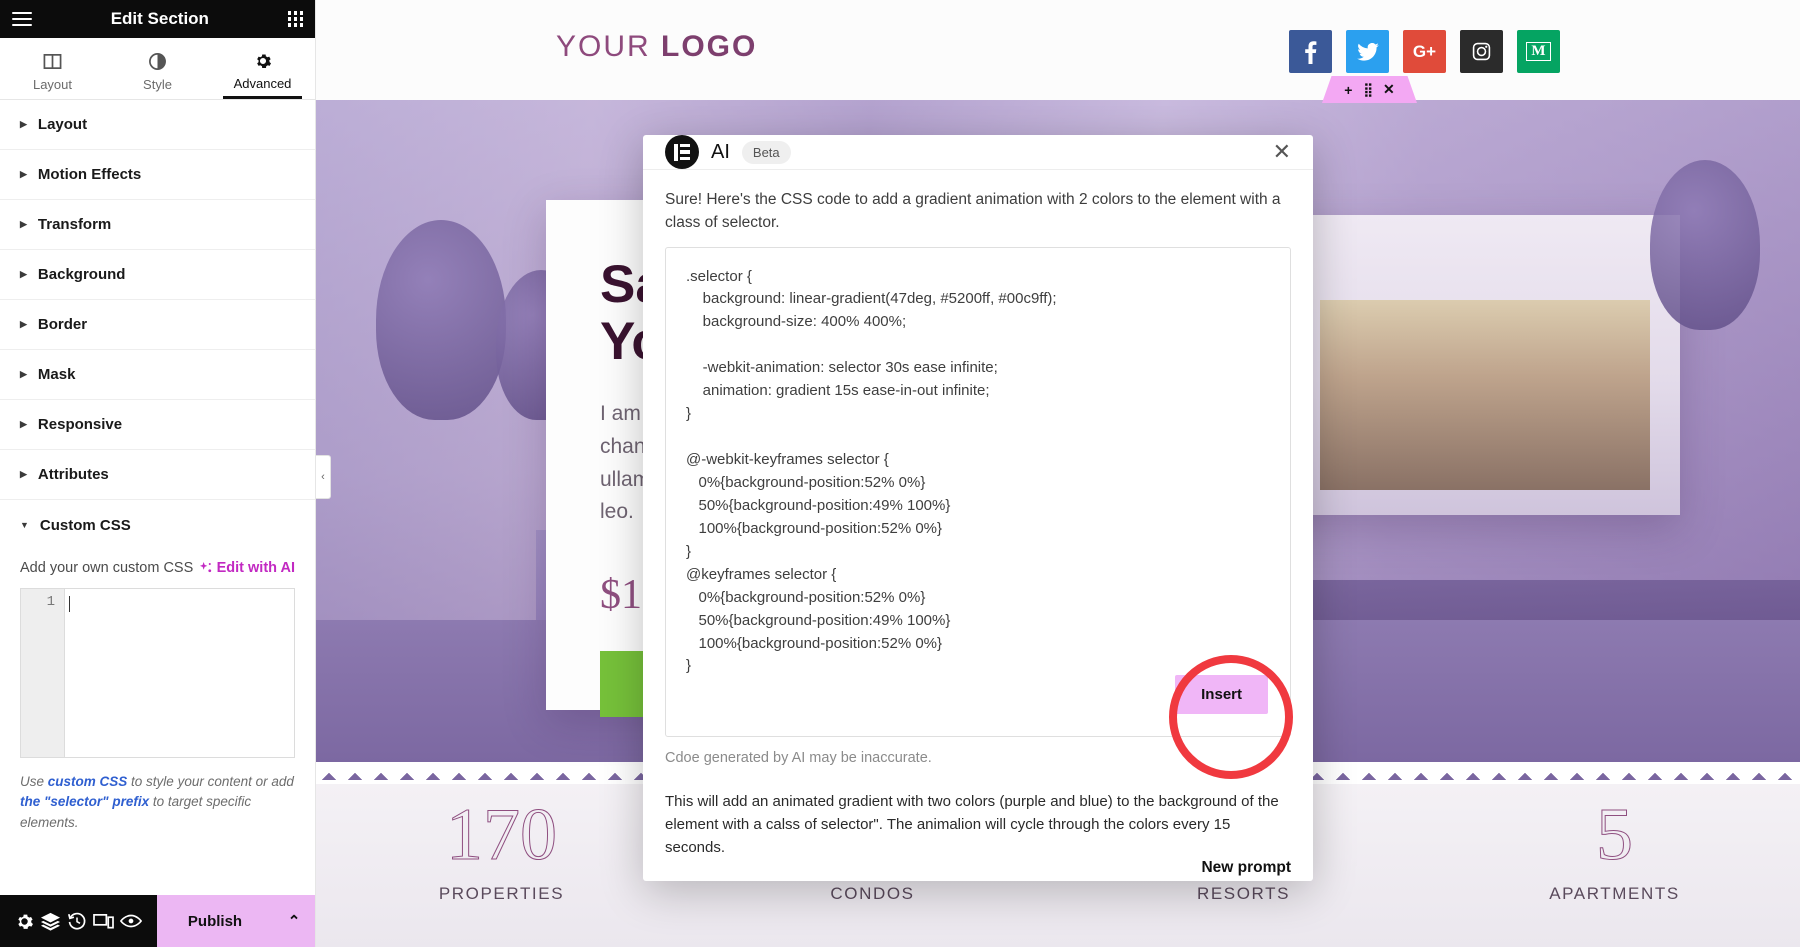  I want to click on panel-footer: Publish ⌃, so click(157, 921).